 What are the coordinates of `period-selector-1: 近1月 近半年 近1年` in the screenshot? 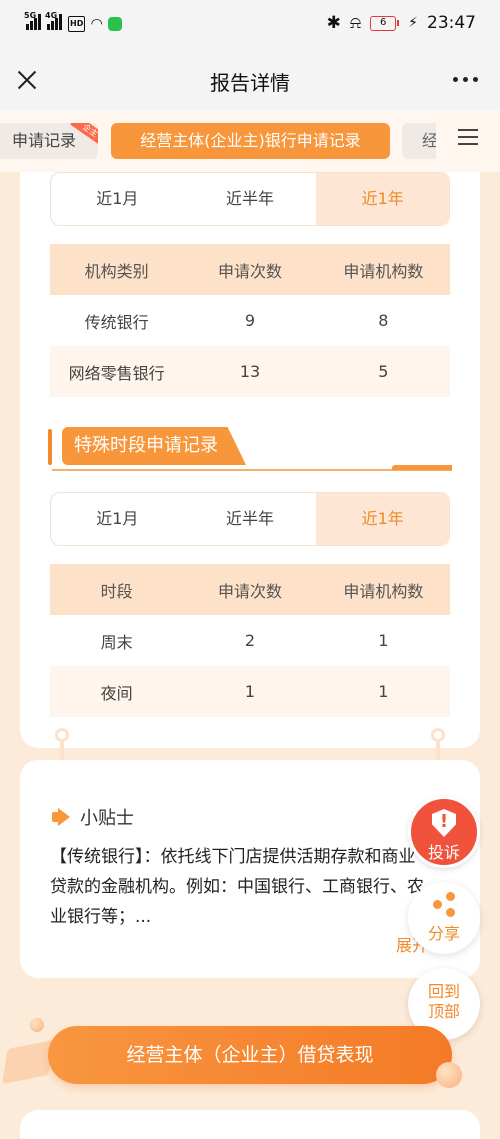 It's located at (250, 199).